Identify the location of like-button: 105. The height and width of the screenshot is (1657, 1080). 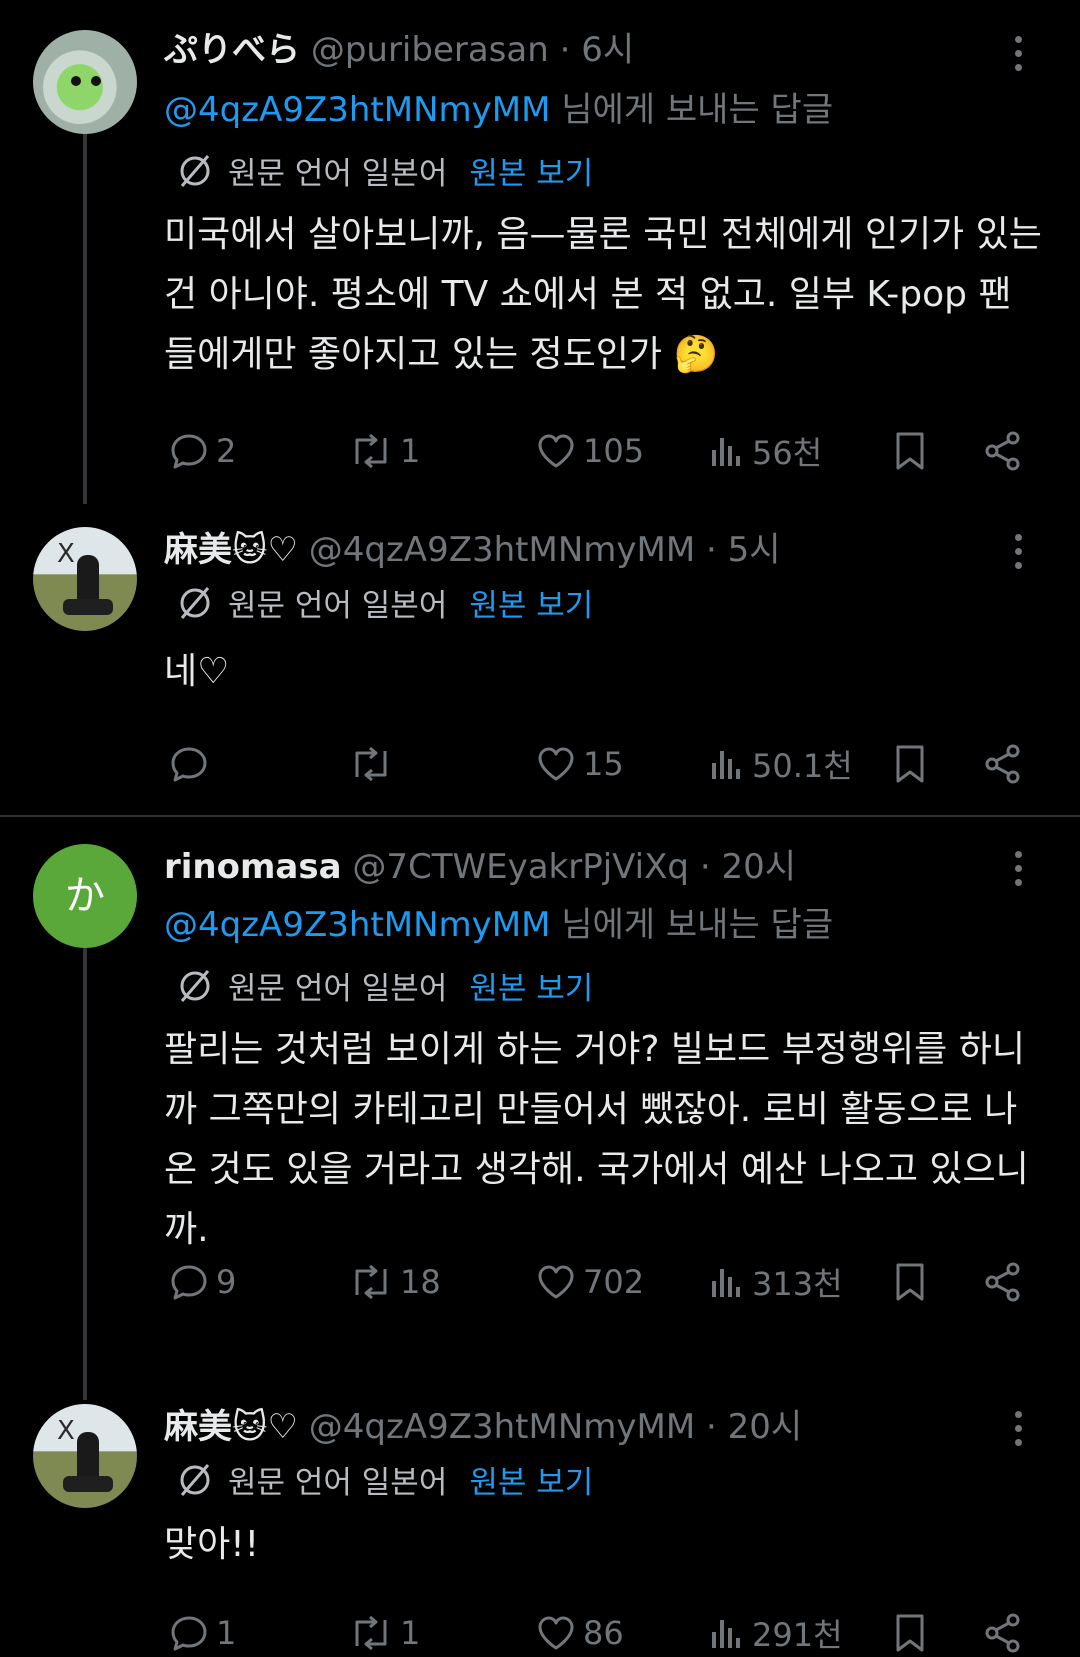
(589, 451).